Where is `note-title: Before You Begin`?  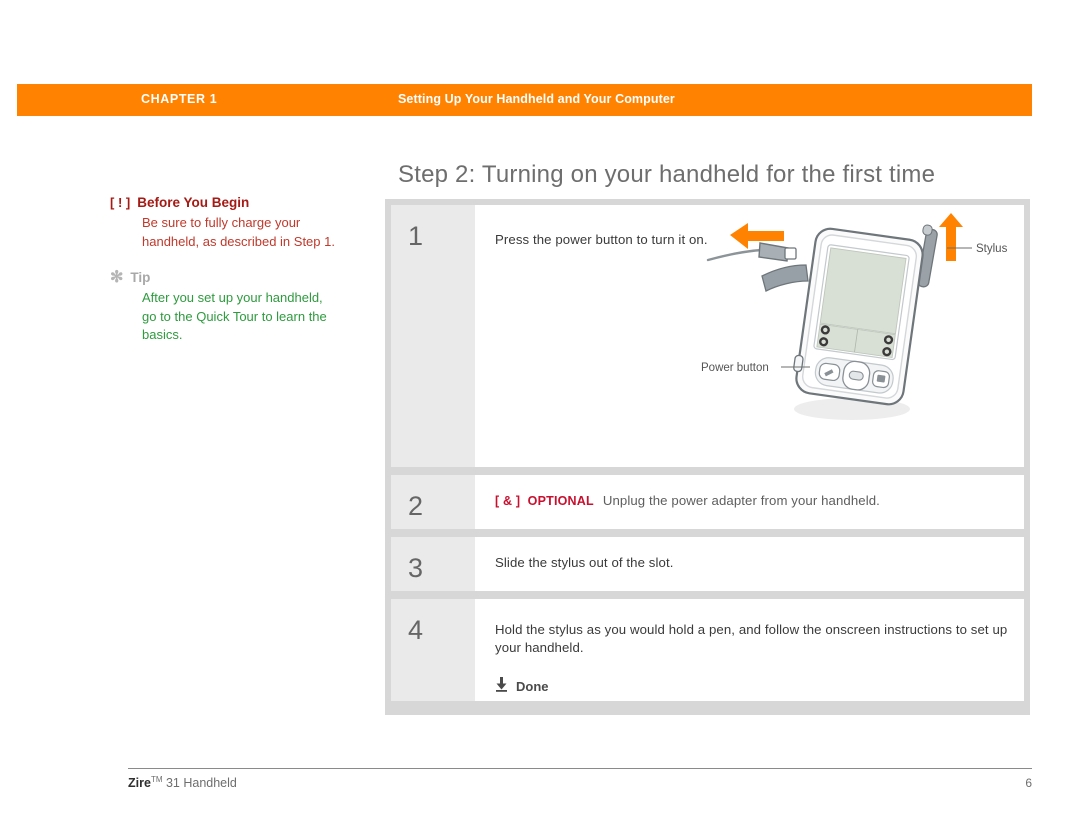 note-title: Before You Begin is located at coordinates (193, 202).